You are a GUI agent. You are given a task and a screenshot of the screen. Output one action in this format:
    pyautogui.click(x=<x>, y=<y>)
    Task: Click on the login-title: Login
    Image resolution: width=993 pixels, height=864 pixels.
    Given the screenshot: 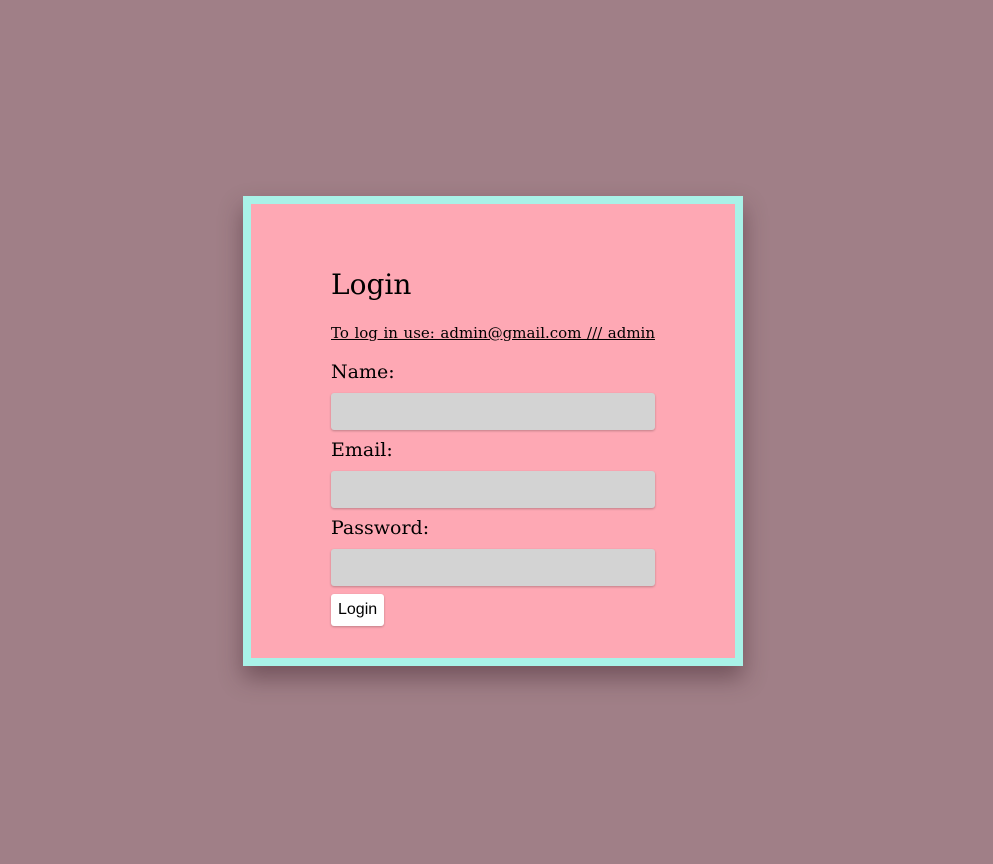 What is the action you would take?
    pyautogui.click(x=371, y=284)
    